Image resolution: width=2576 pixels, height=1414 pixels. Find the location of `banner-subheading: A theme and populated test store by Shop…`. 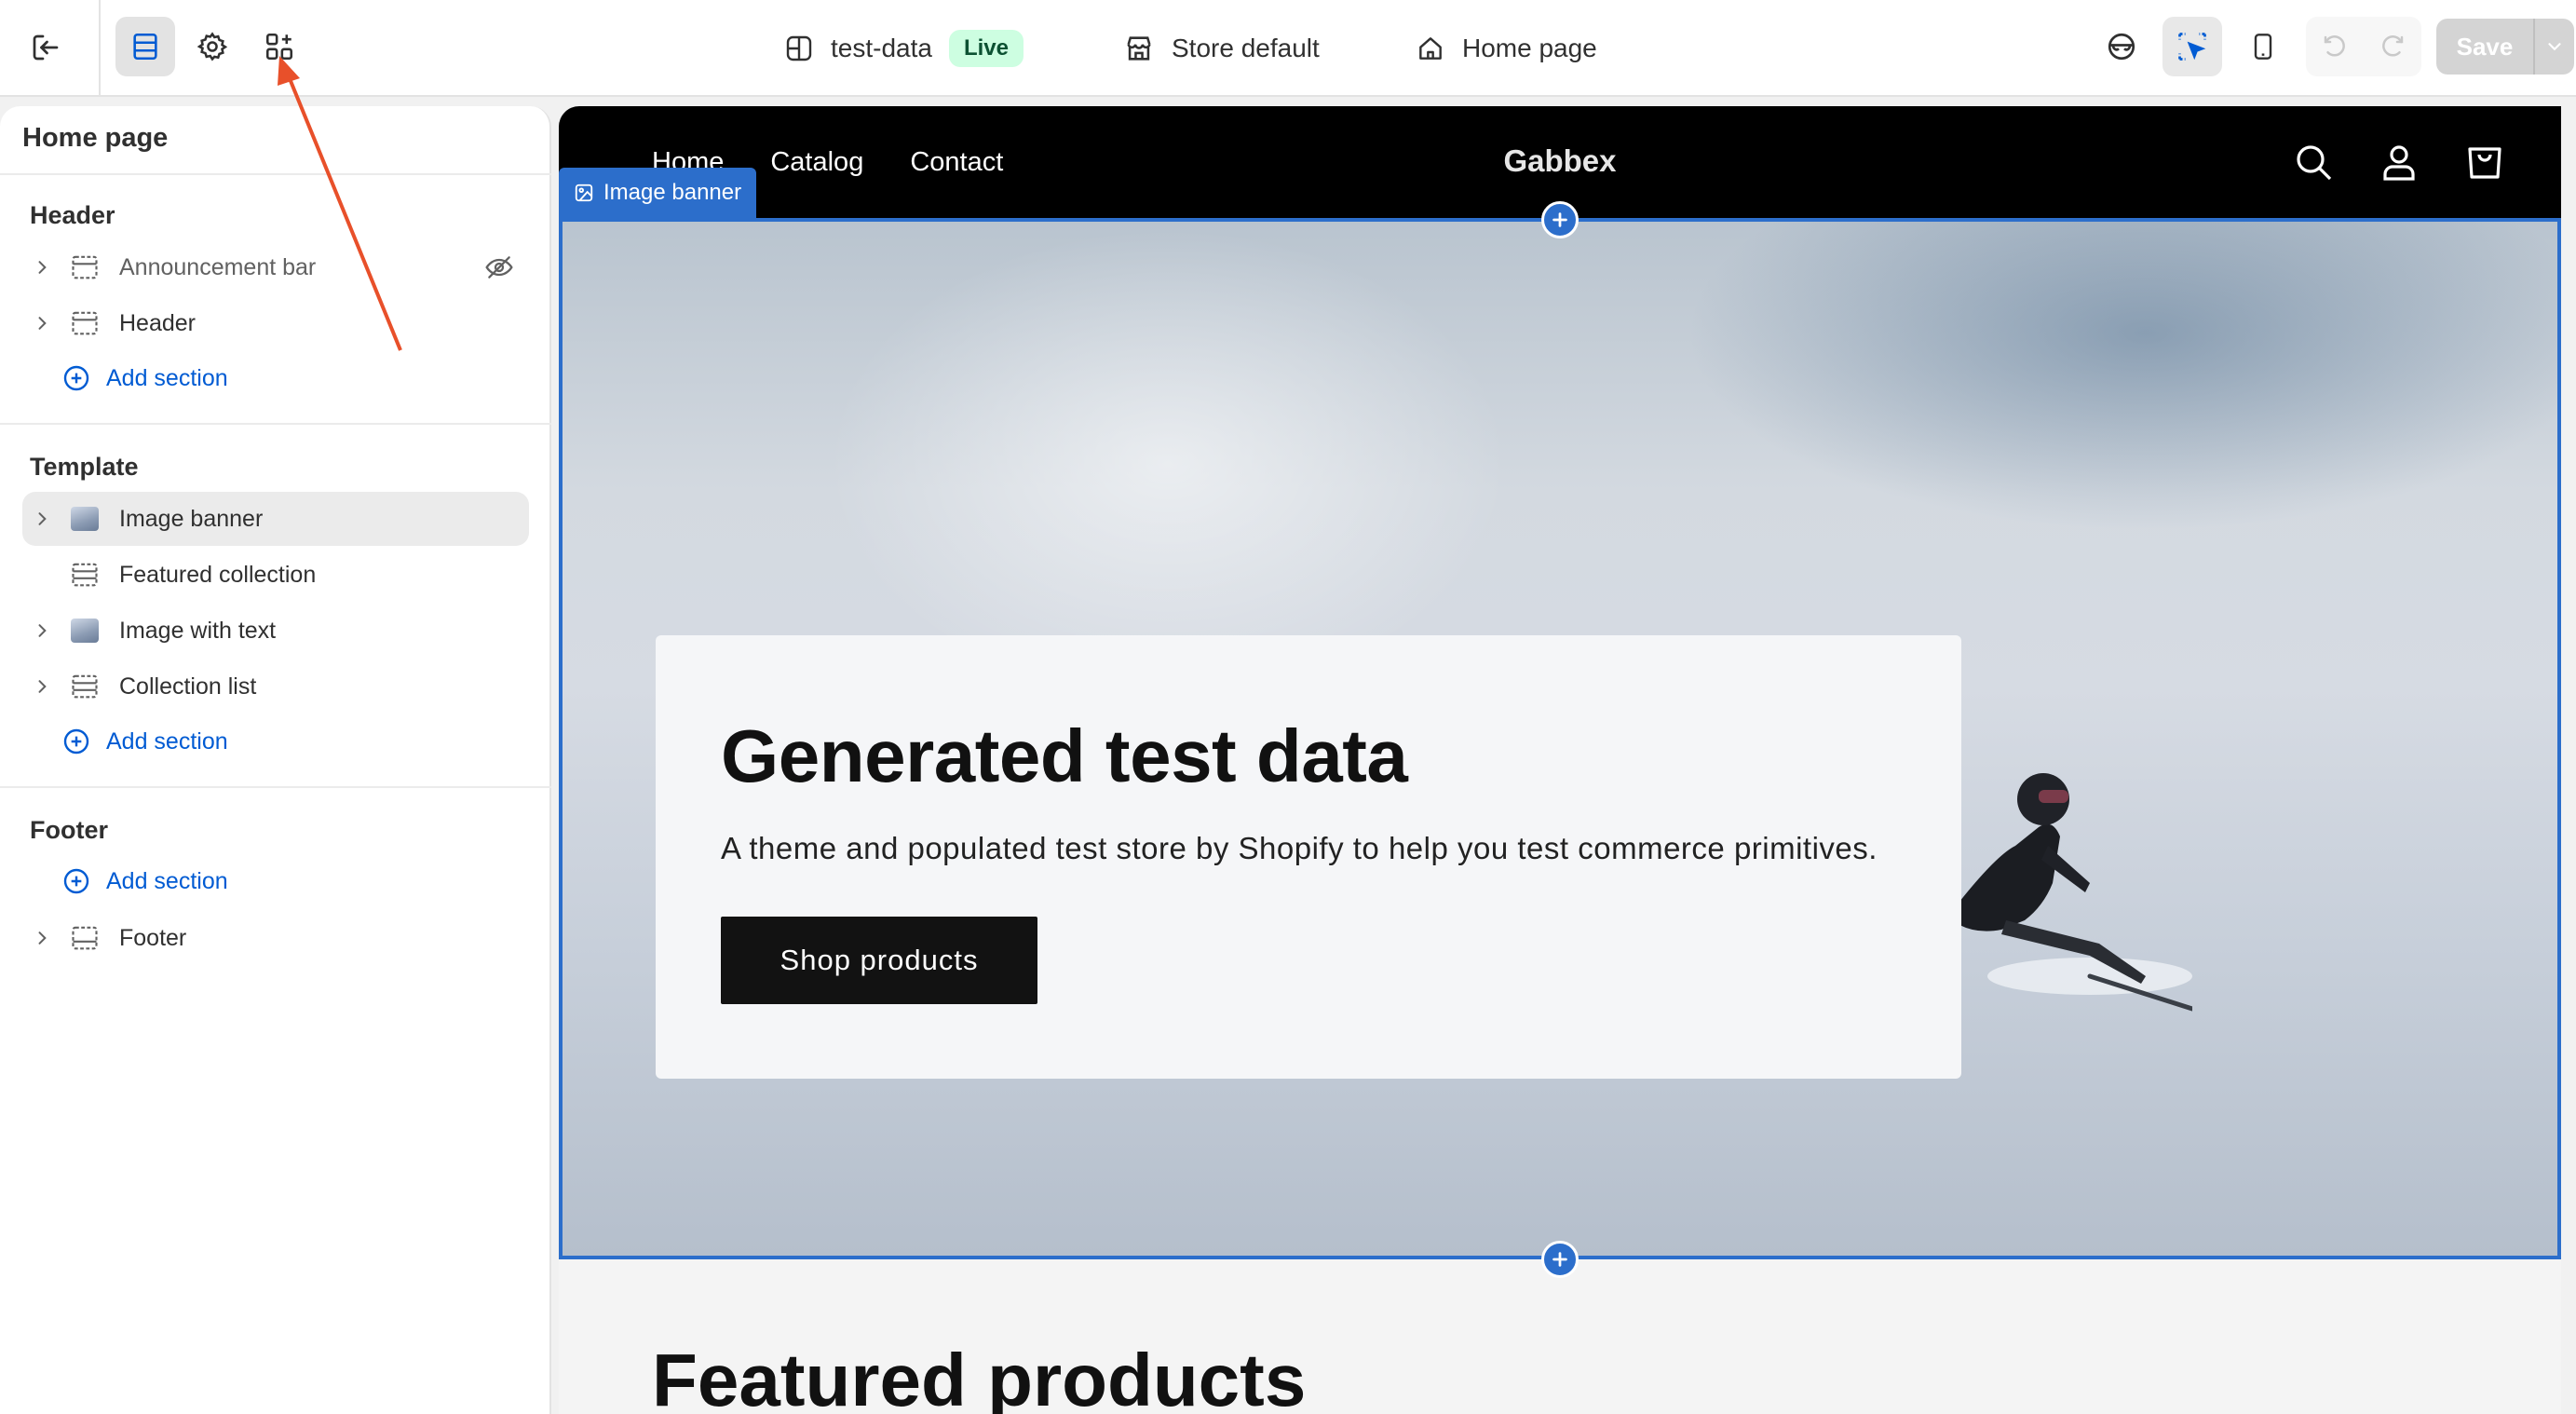

banner-subheading: A theme and populated test store by Shop… is located at coordinates (1299, 848).